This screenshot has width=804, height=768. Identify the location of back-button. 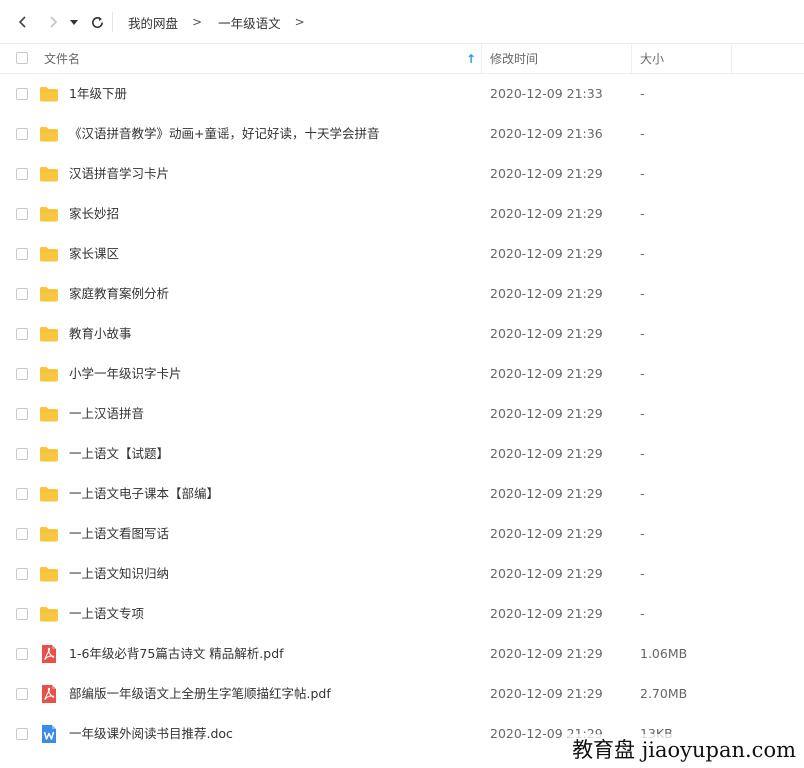
(23, 22).